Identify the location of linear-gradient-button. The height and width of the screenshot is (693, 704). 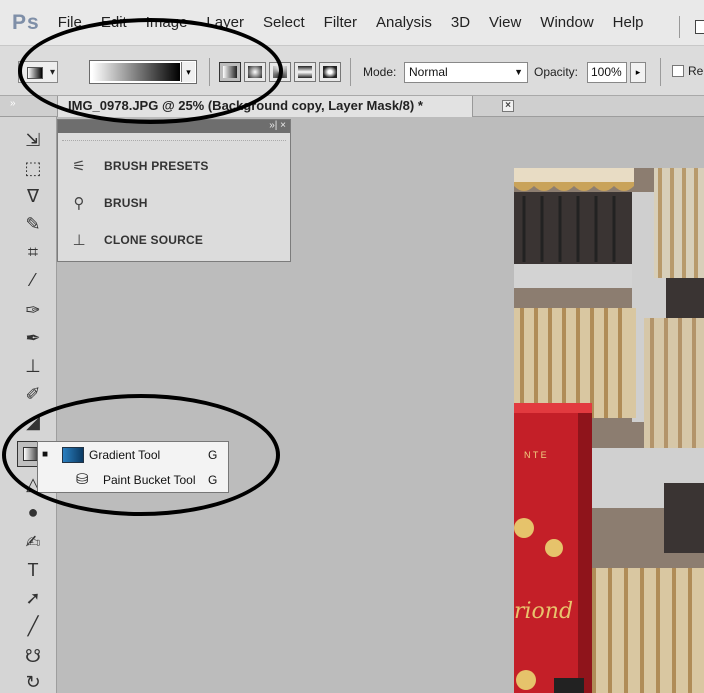
(230, 72).